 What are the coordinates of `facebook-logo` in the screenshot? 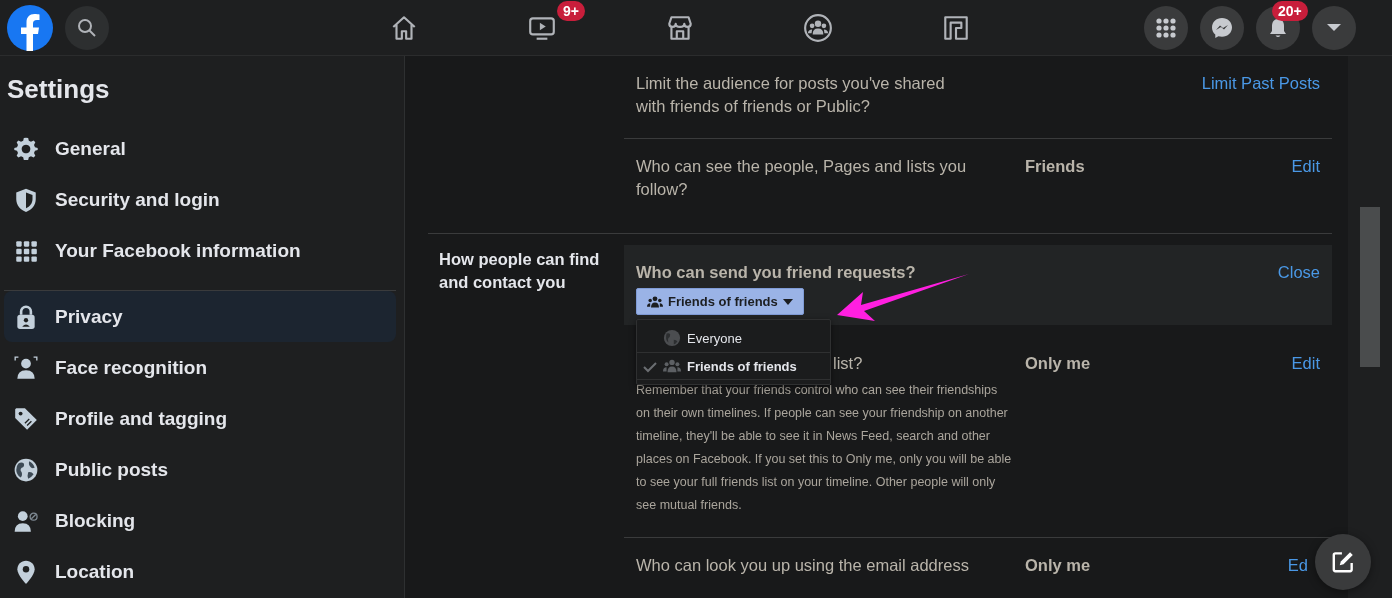 It's located at (30, 27).